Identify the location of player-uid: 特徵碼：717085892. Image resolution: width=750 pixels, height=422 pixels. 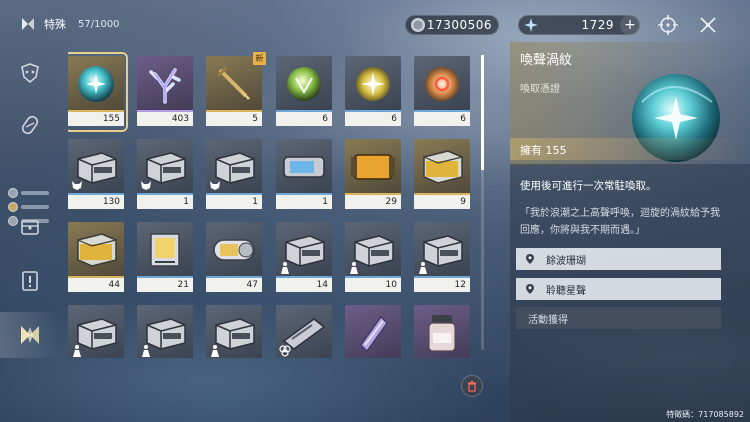
(705, 414).